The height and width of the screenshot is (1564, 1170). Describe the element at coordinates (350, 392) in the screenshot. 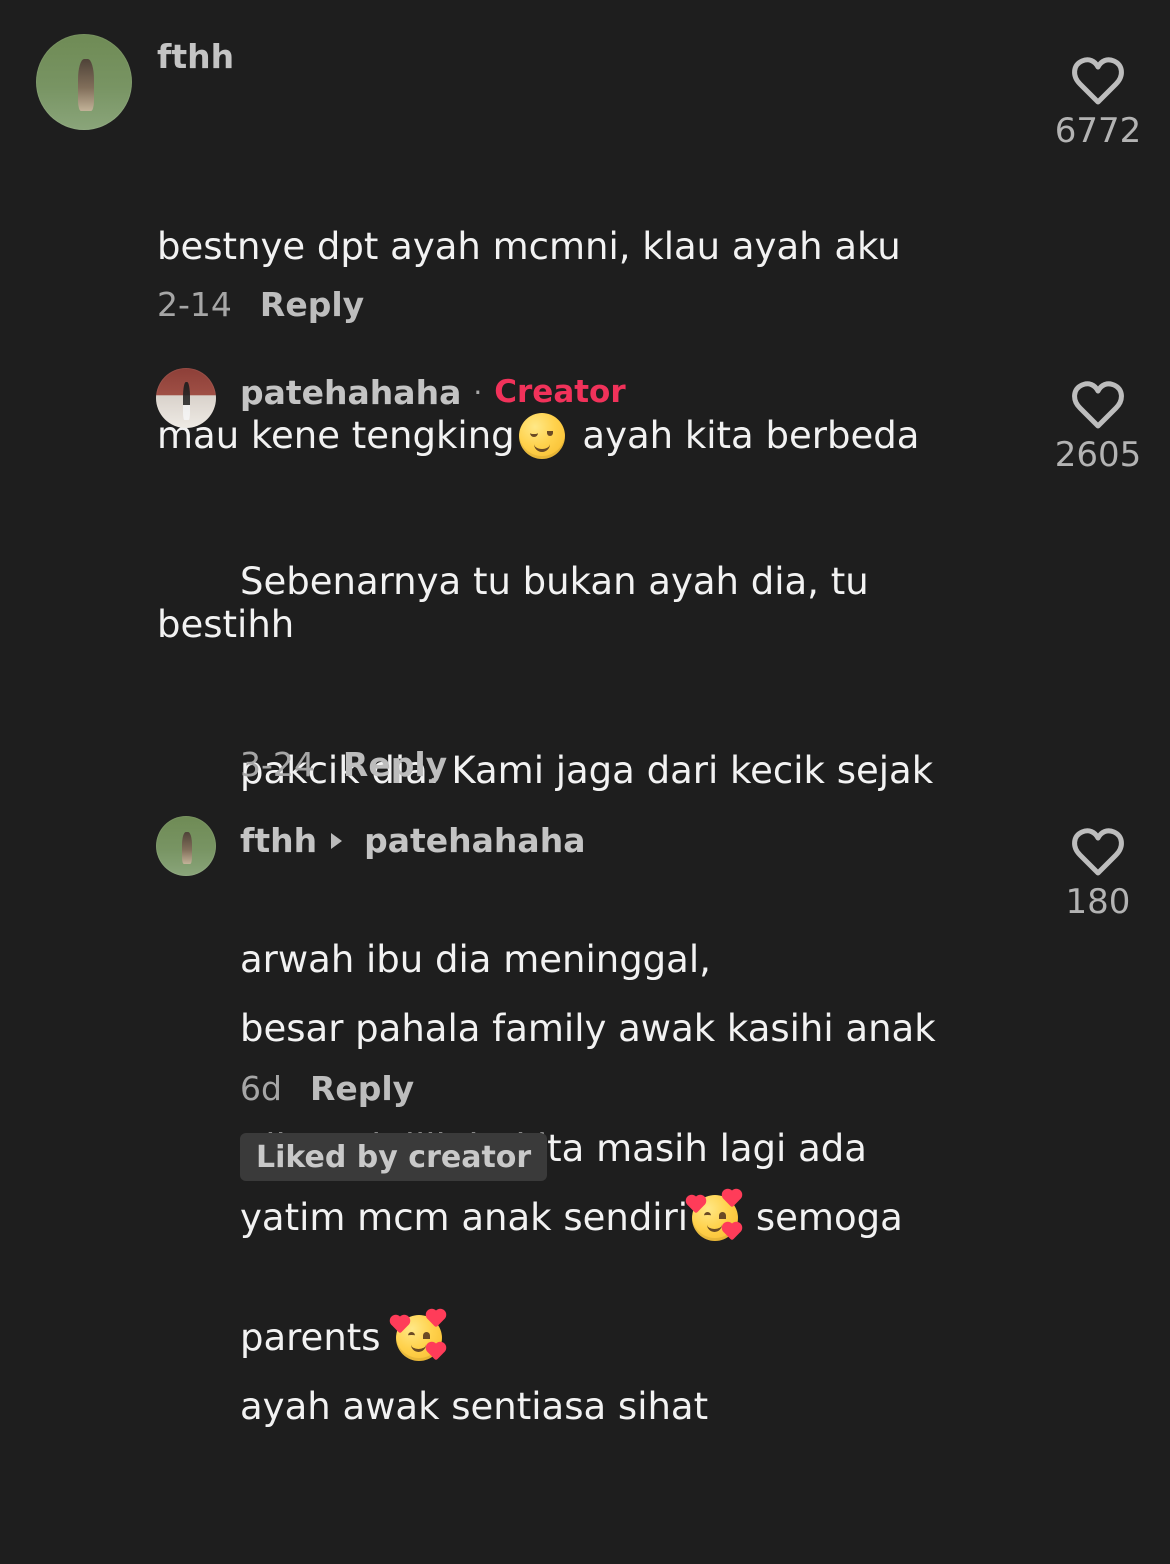

I see `username: patehahaha` at that location.